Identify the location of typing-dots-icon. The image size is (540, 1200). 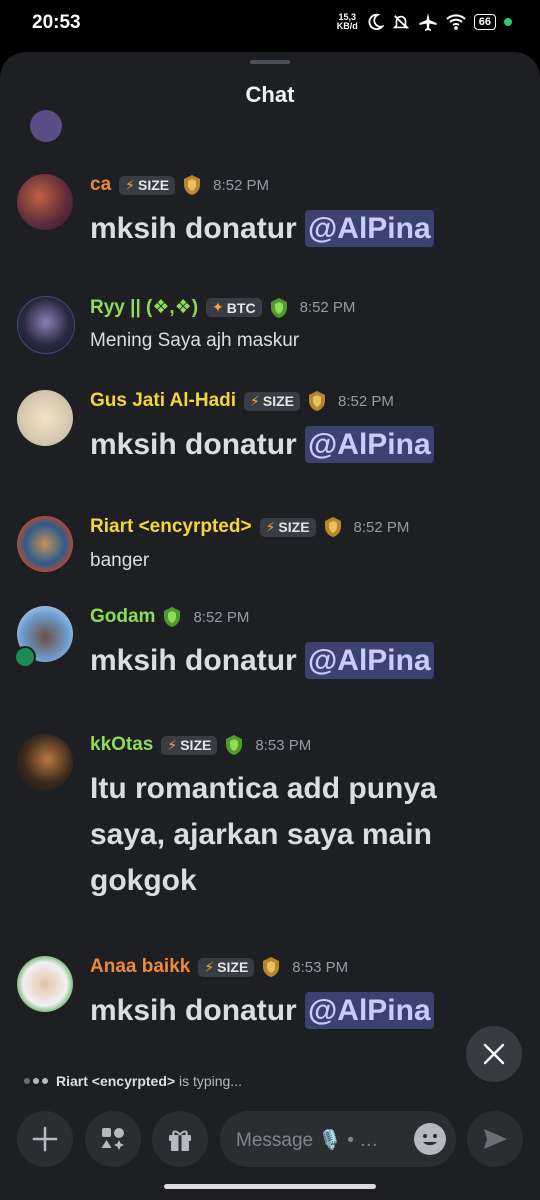
(36, 1081).